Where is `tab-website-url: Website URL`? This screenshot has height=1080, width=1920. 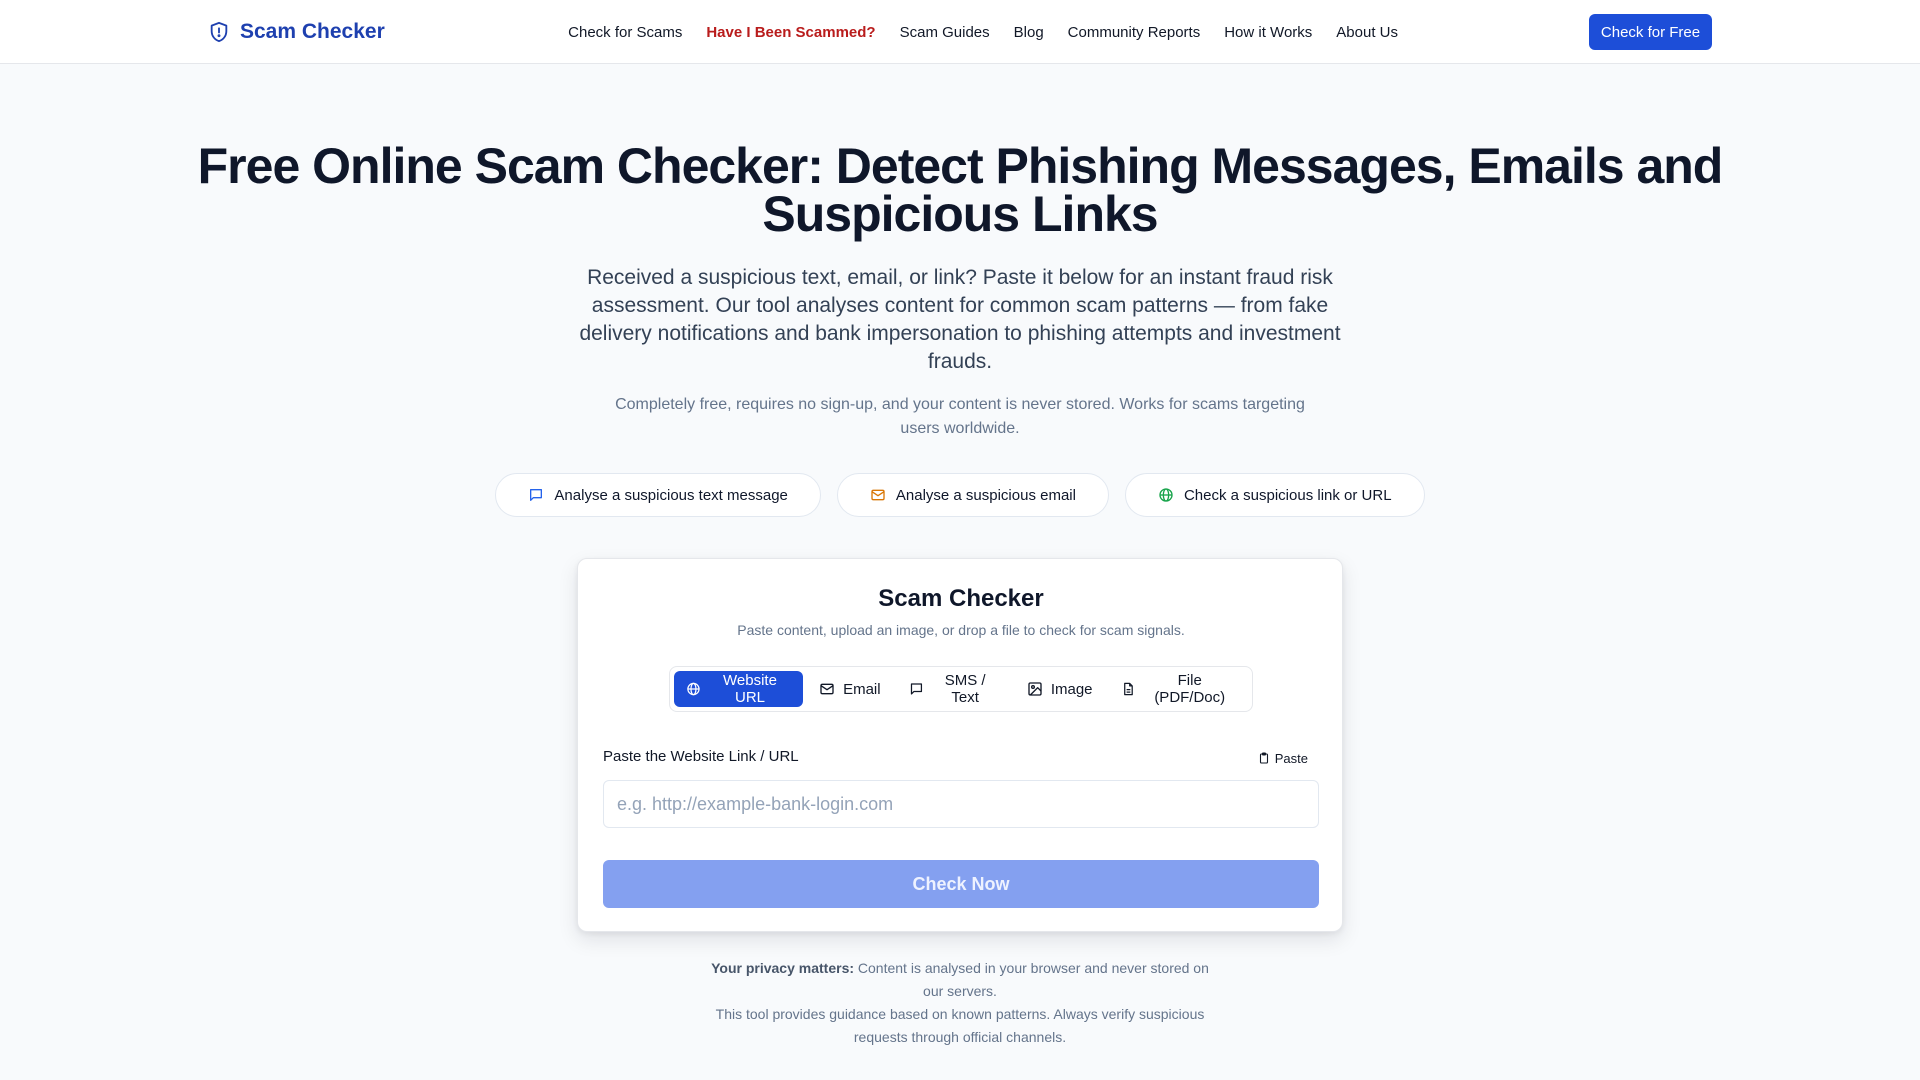 tab-website-url: Website URL is located at coordinates (739, 689).